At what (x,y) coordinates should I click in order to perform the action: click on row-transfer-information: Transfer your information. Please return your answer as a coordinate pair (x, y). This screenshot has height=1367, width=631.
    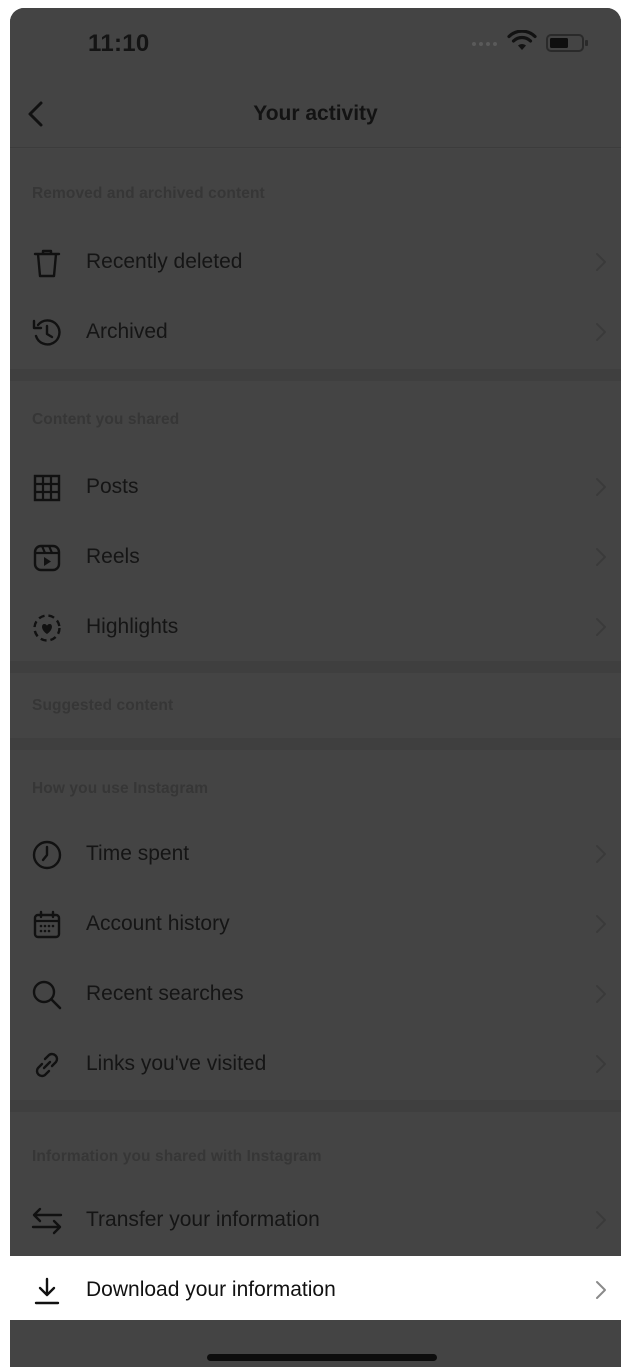
    Looking at the image, I should click on (315, 1221).